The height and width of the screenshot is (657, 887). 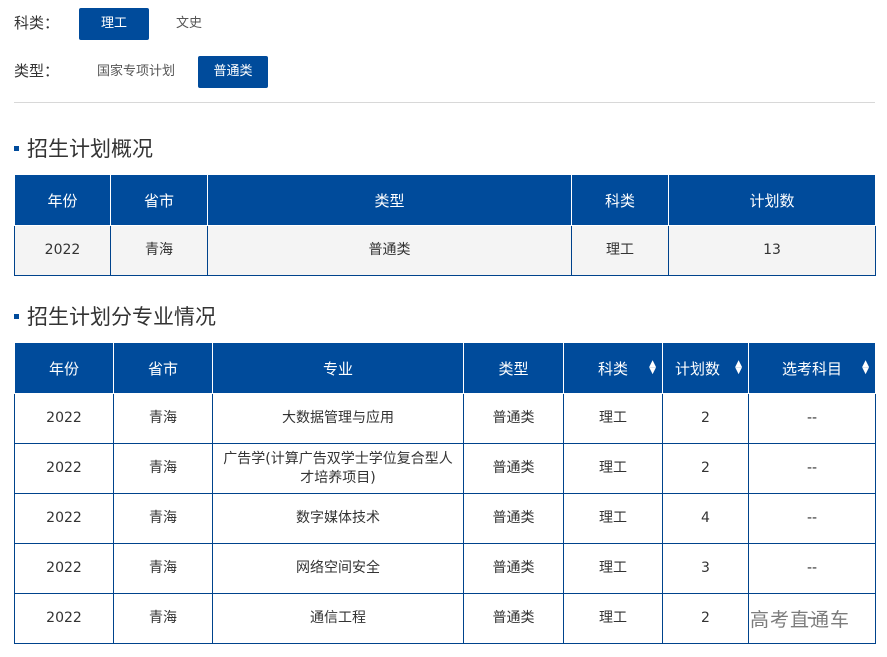 I want to click on subject-filter-label: 科类：, so click(x=37, y=23).